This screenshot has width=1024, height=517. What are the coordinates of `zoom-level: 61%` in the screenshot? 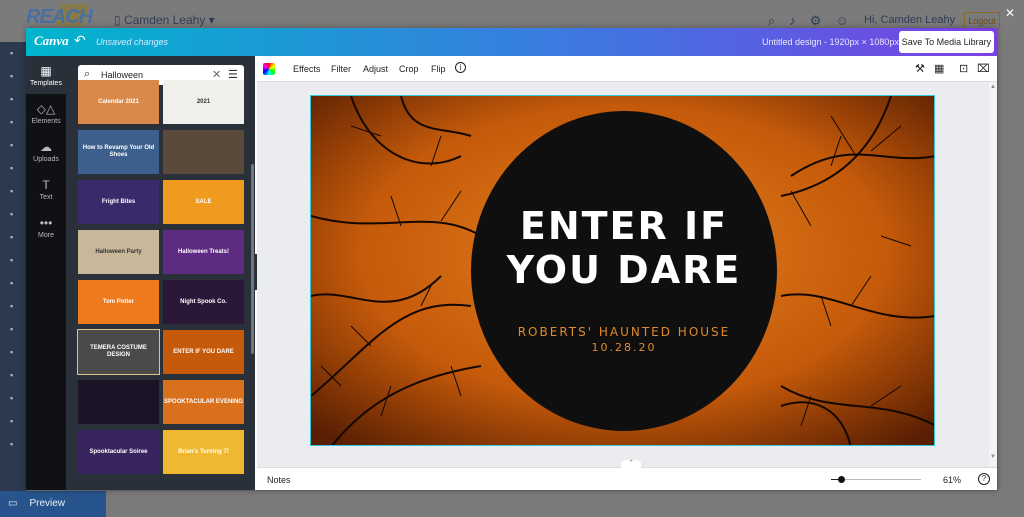 It's located at (952, 480).